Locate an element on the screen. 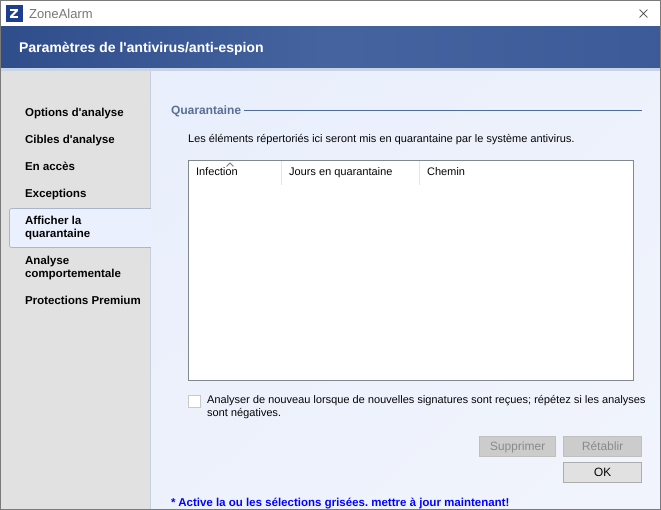  ok-button: OK is located at coordinates (602, 472).